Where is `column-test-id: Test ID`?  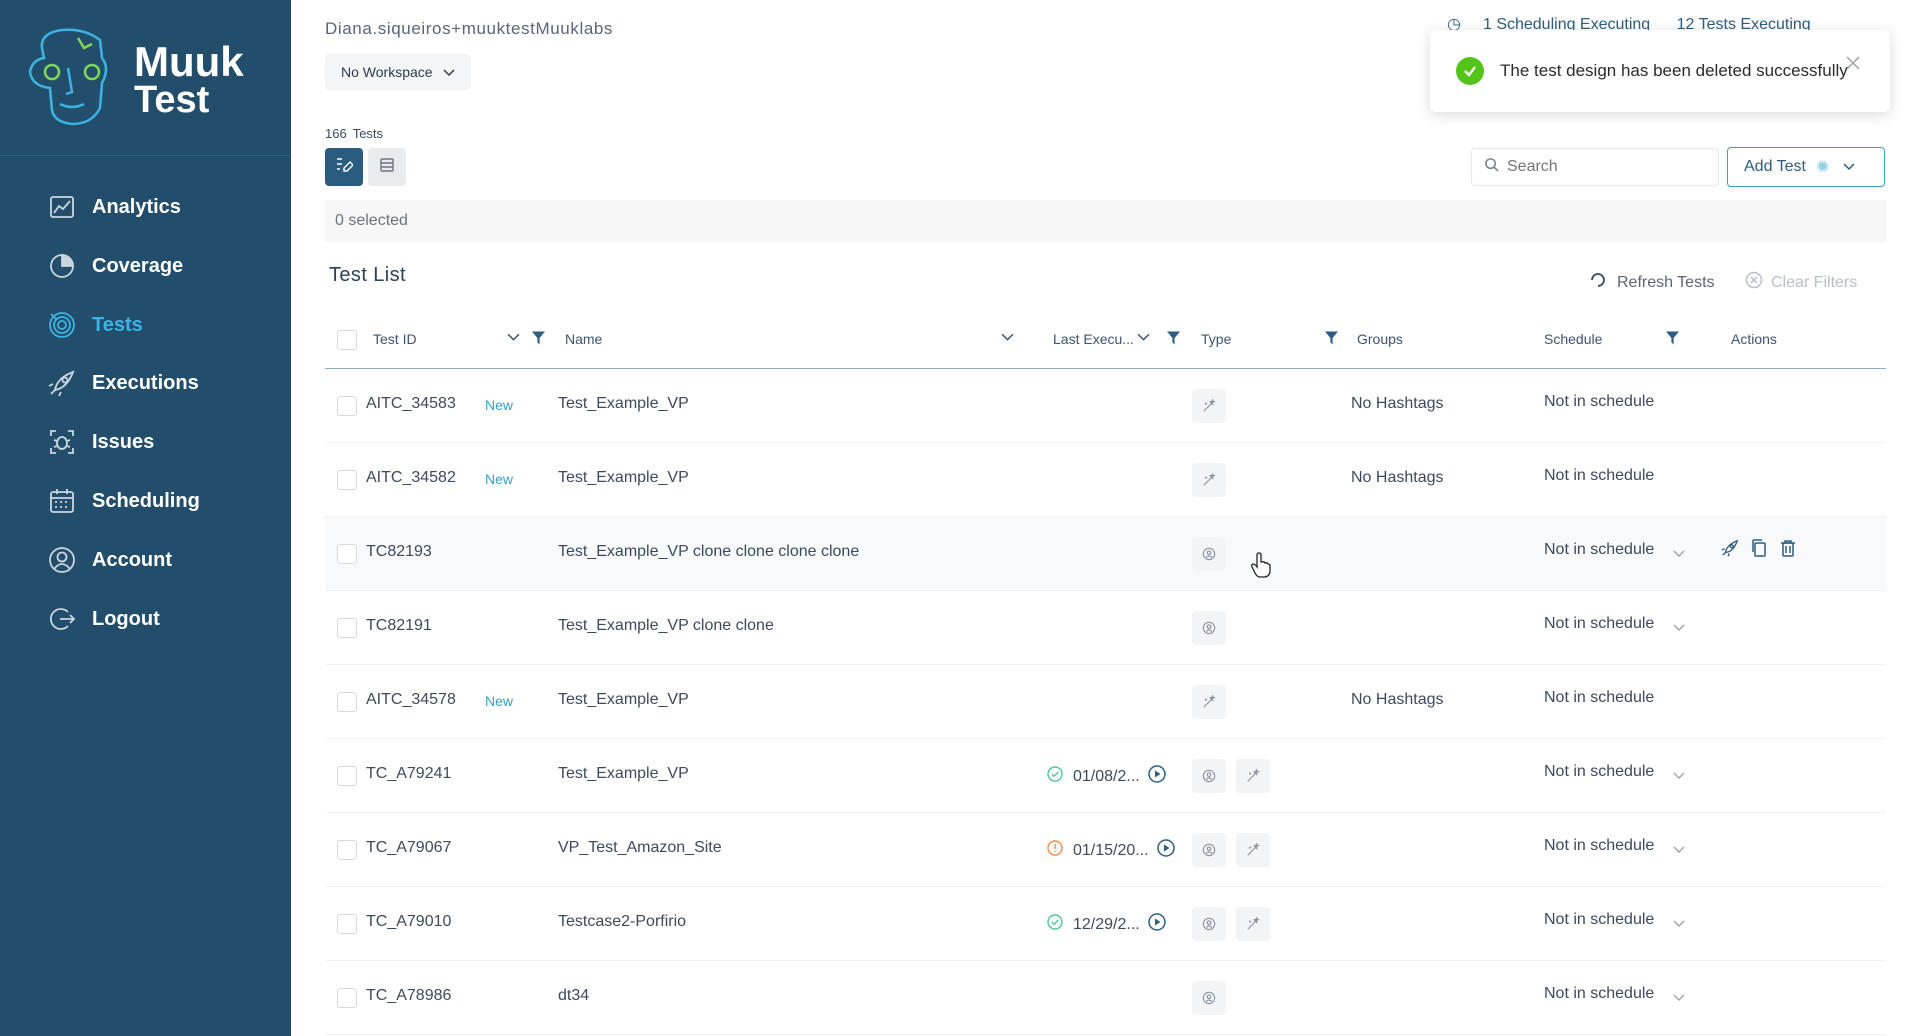 column-test-id: Test ID is located at coordinates (395, 339).